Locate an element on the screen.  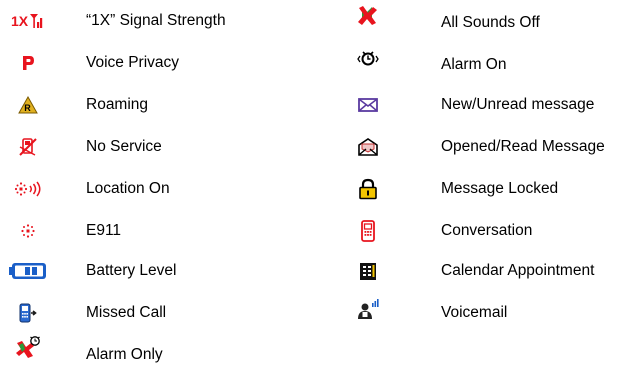
item-label: Alarm On is located at coordinates (474, 64).